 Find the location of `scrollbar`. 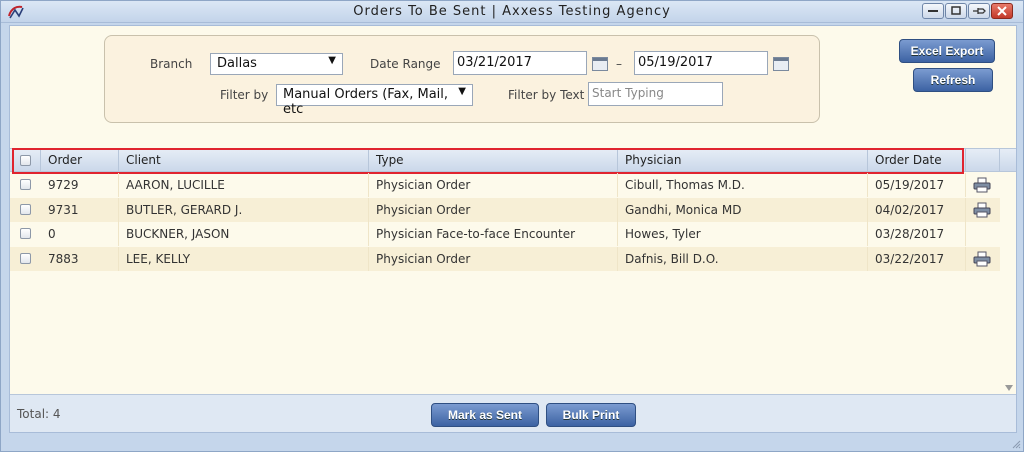

scrollbar is located at coordinates (1009, 284).